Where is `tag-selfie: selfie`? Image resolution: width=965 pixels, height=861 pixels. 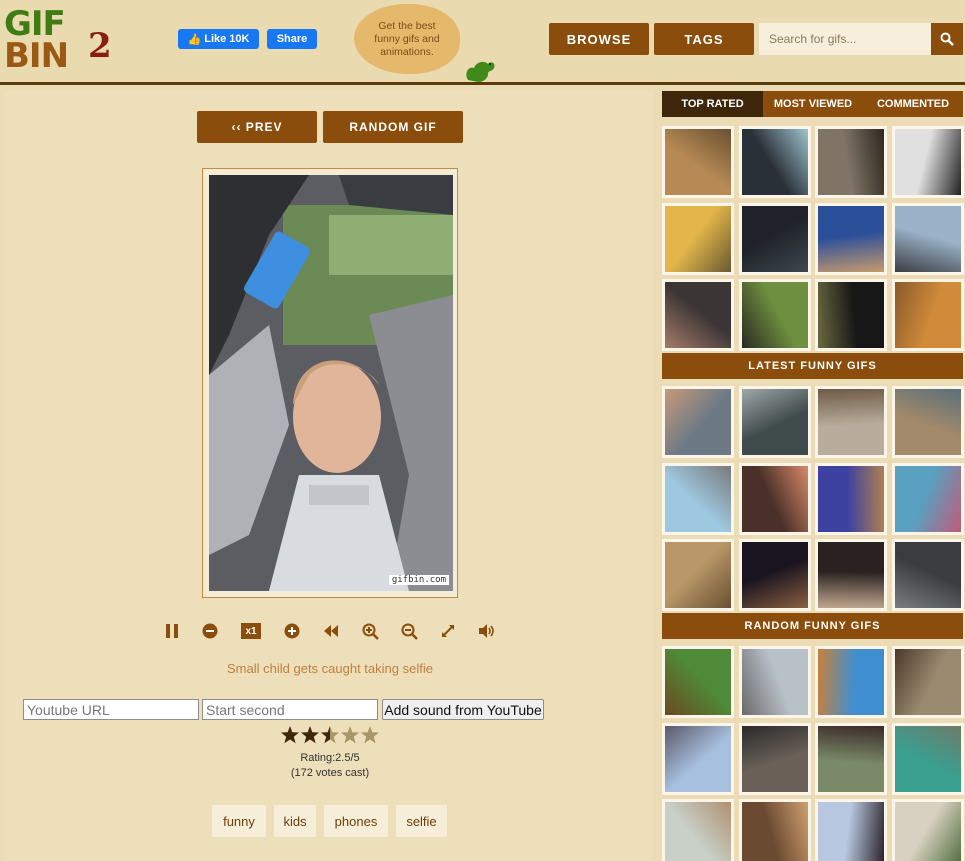
tag-selfie: selfie is located at coordinates (421, 821).